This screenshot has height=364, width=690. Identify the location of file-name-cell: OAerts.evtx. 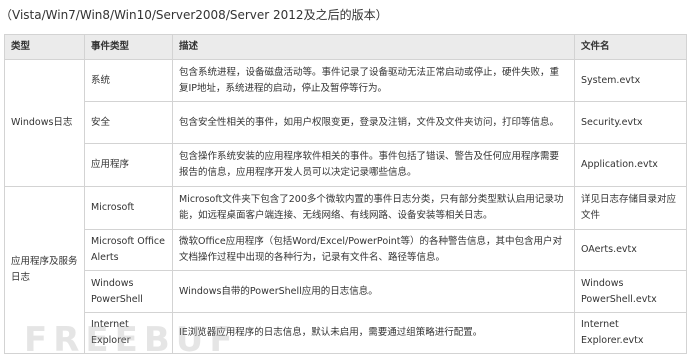
(630, 250).